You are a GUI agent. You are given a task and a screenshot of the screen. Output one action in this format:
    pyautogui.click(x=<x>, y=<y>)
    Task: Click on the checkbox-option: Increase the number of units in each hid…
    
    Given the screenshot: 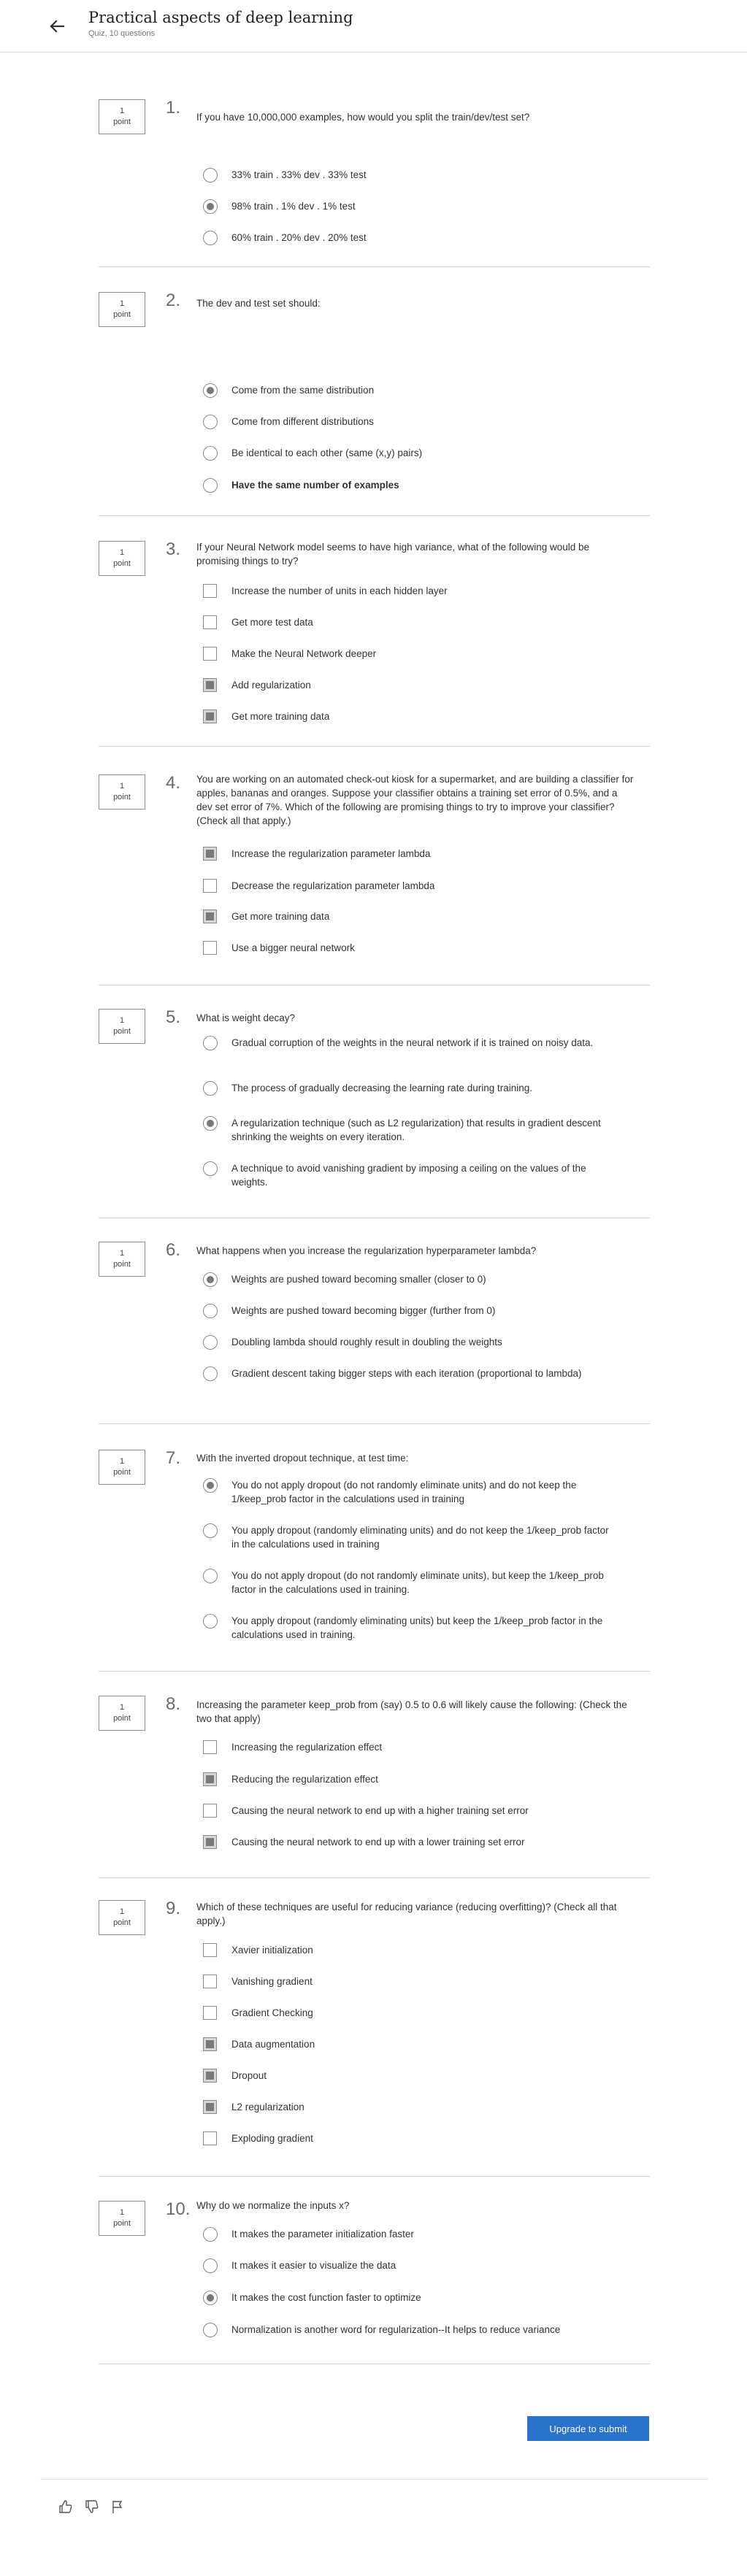 What is the action you would take?
    pyautogui.click(x=408, y=591)
    